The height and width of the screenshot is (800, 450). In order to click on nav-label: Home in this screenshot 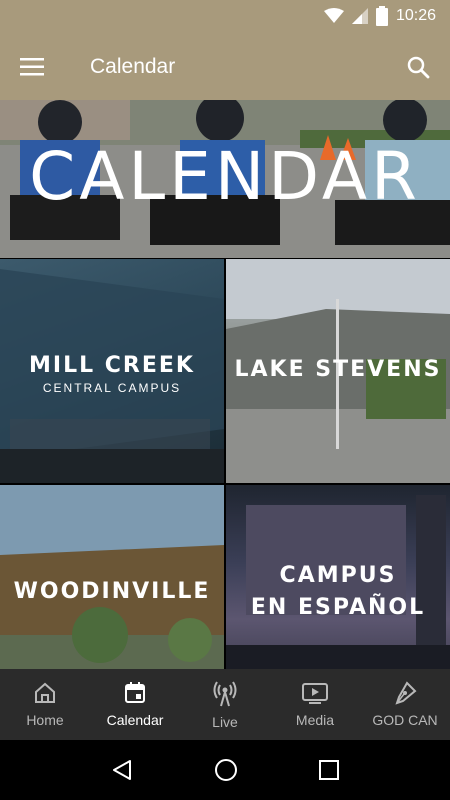, I will do `click(45, 720)`.